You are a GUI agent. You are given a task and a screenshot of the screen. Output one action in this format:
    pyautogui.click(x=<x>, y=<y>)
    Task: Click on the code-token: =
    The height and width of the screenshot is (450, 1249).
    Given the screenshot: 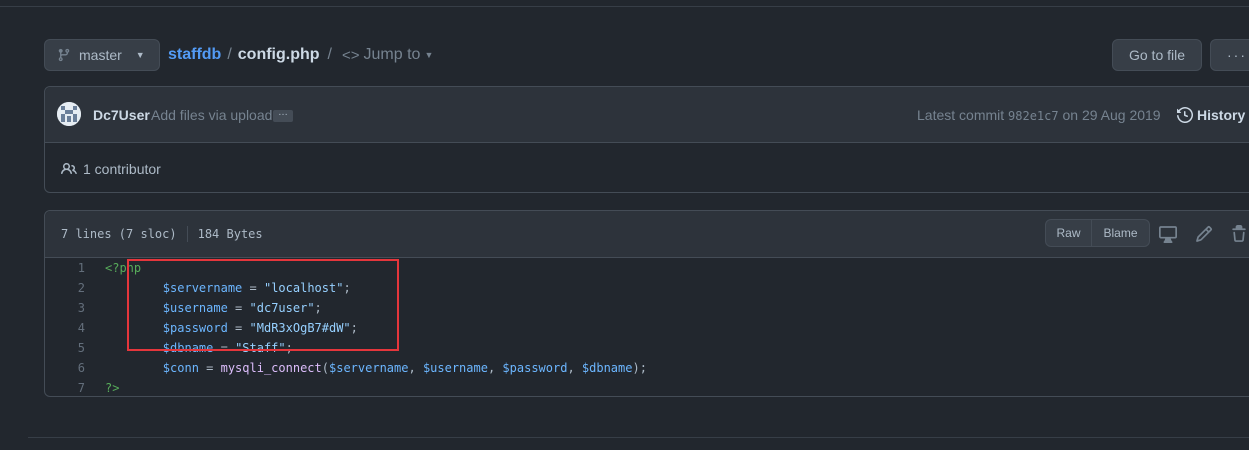 What is the action you would take?
    pyautogui.click(x=209, y=368)
    